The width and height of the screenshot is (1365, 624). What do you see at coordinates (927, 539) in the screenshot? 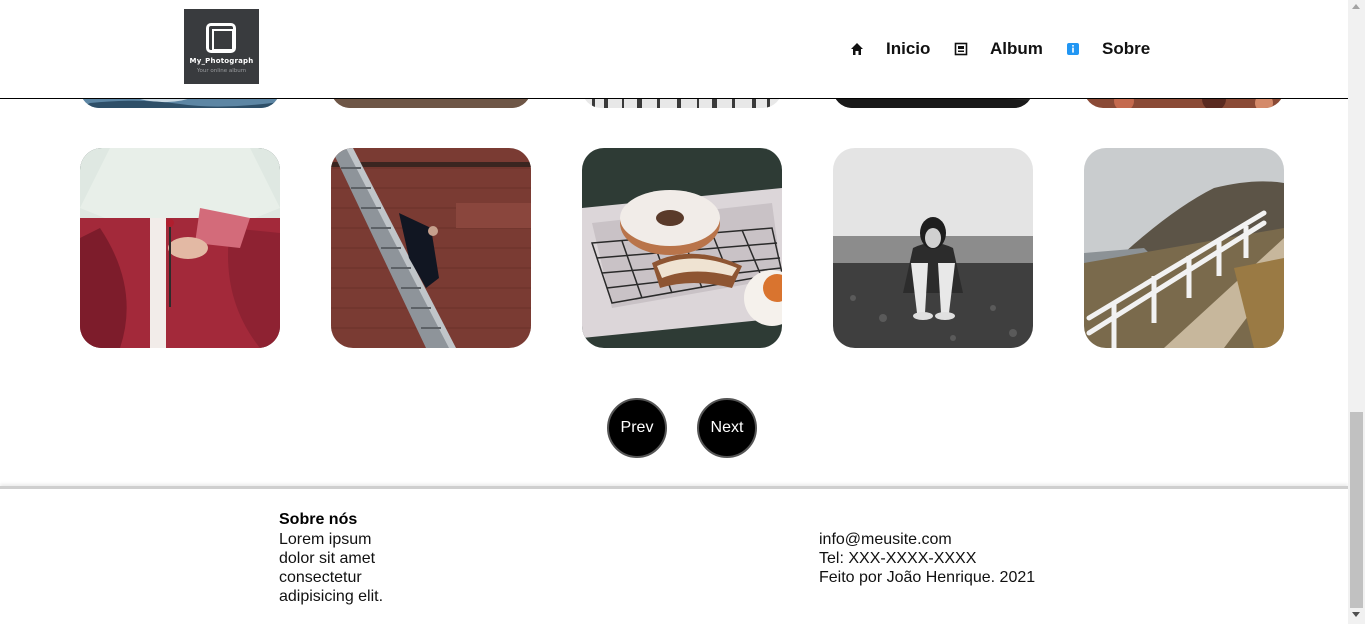
I see `footer-email: info@meusite.com` at bounding box center [927, 539].